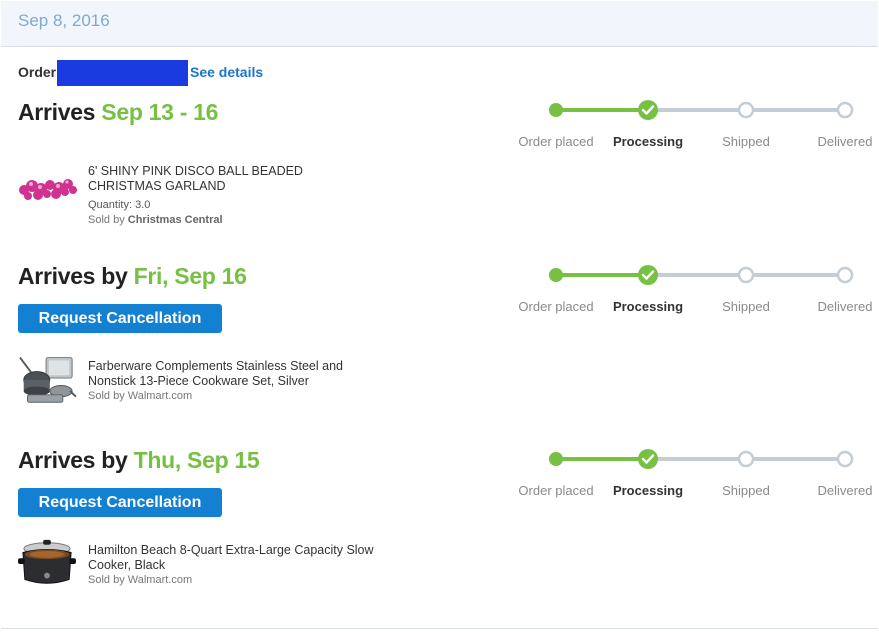  Describe the element at coordinates (106, 220) in the screenshot. I see `sold-by-label: Sold by` at that location.